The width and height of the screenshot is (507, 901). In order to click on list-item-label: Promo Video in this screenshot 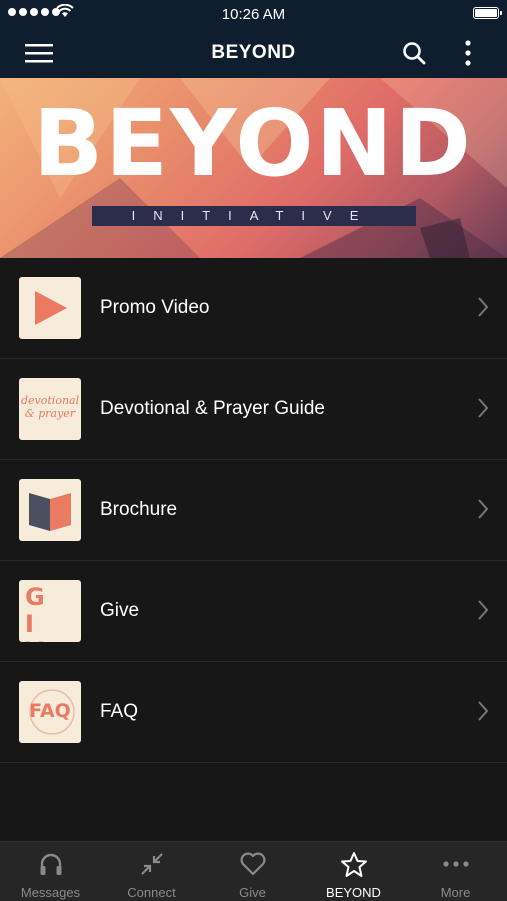, I will do `click(155, 307)`.